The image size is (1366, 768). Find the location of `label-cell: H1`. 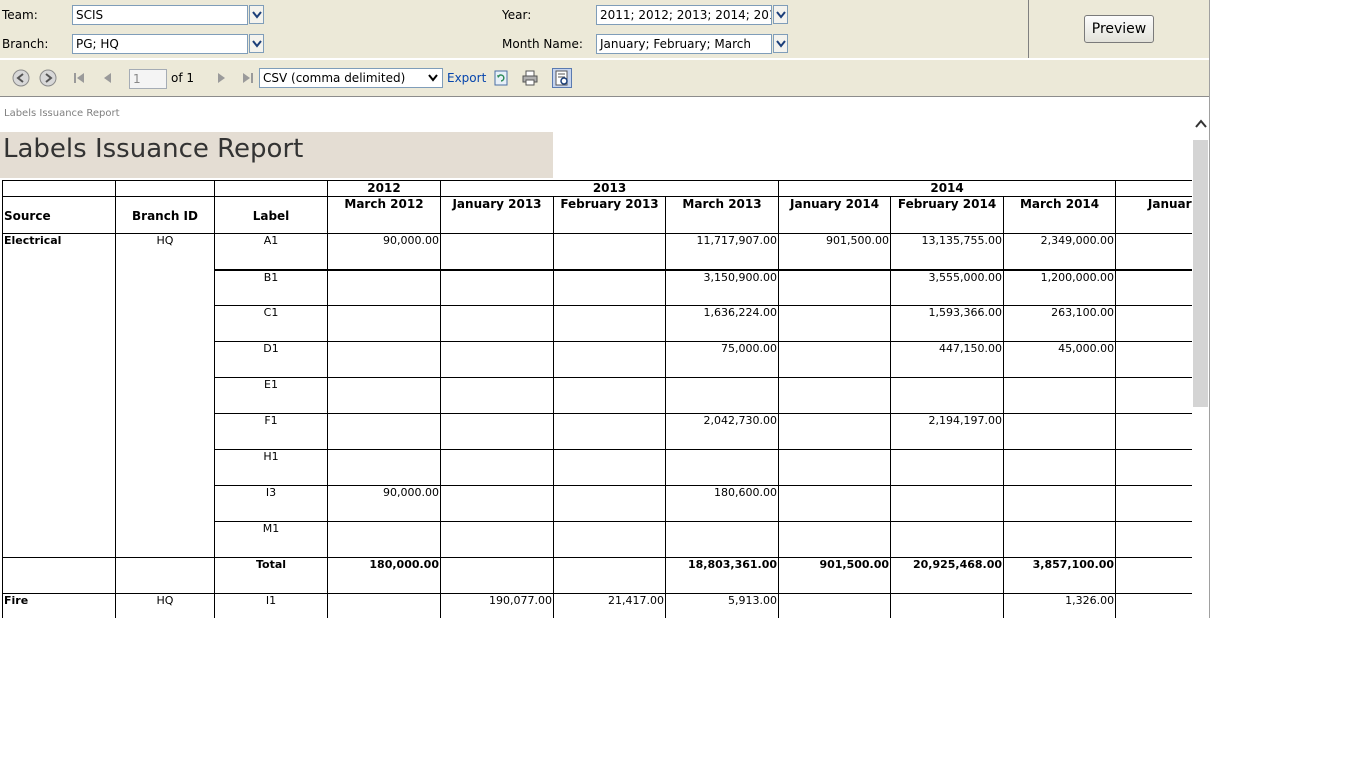

label-cell: H1 is located at coordinates (271, 467).